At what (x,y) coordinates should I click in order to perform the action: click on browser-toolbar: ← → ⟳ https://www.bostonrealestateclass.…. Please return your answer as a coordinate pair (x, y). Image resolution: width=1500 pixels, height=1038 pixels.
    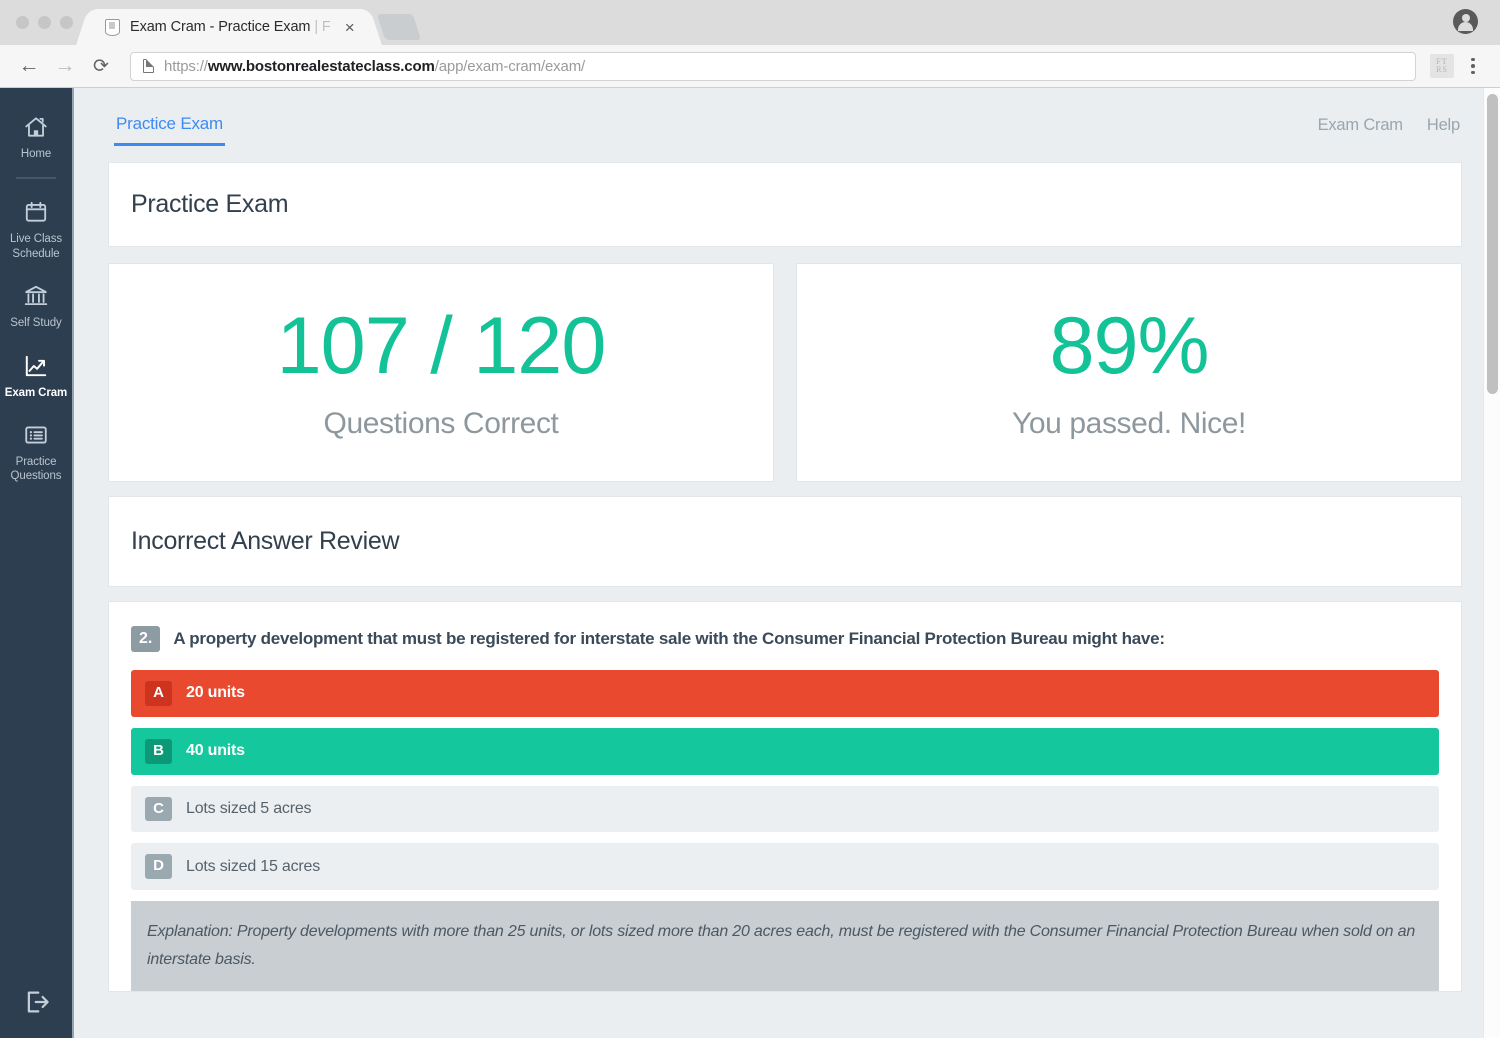
    Looking at the image, I should click on (750, 66).